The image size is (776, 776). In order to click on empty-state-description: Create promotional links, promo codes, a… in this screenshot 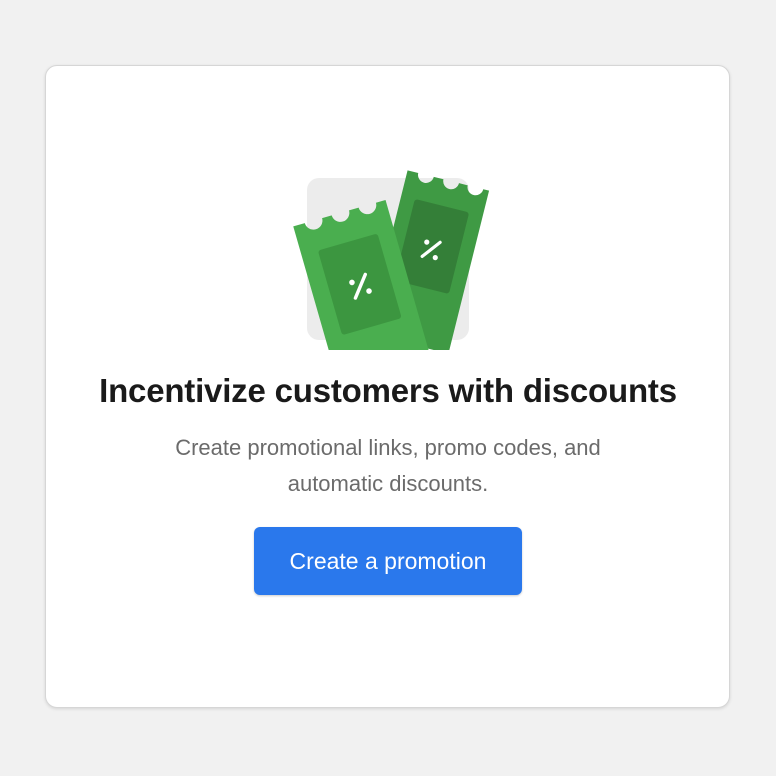, I will do `click(388, 465)`.